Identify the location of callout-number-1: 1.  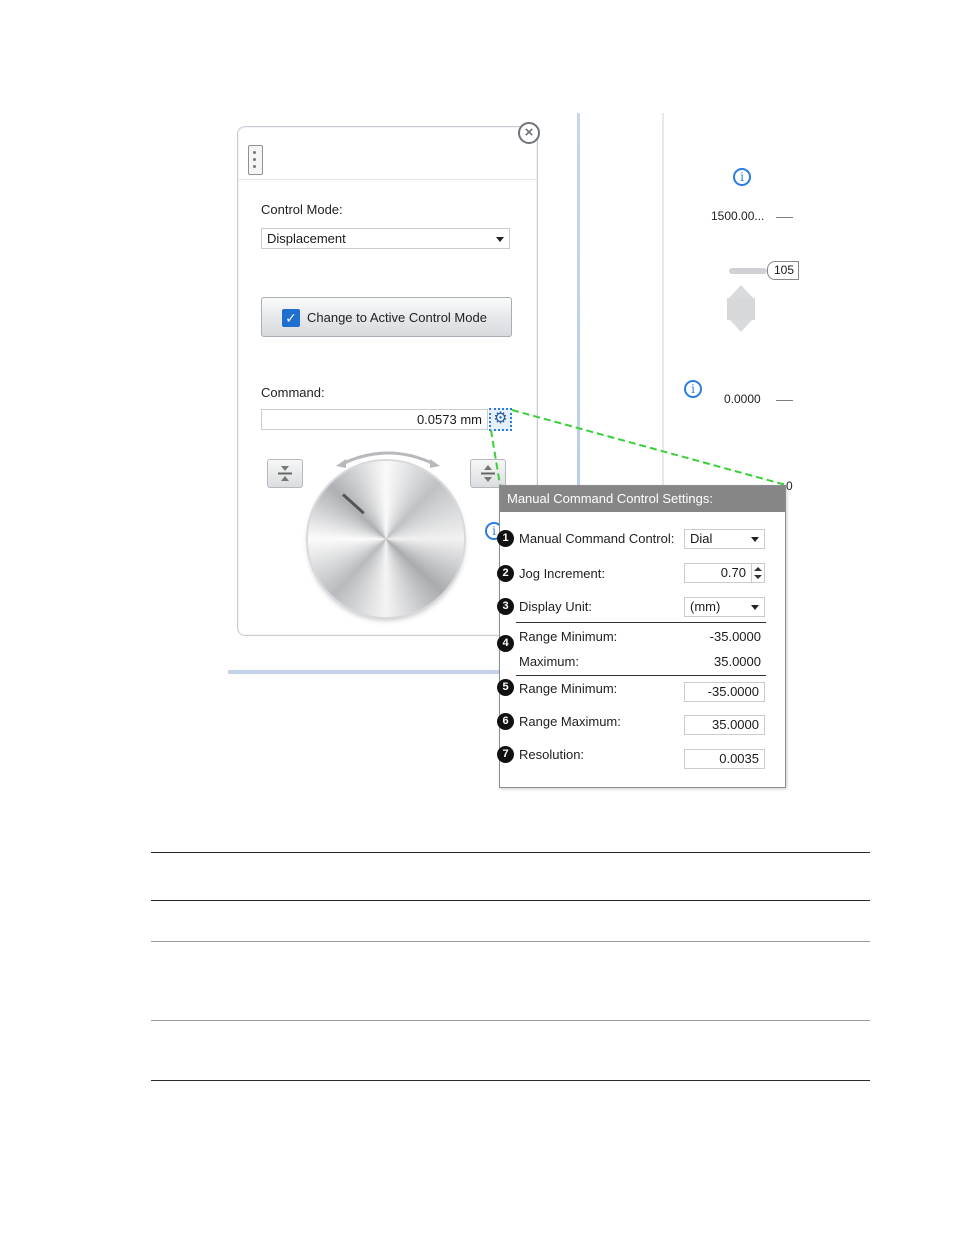
(505, 538).